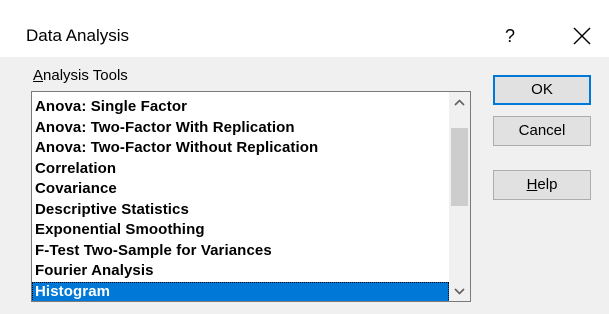 The width and height of the screenshot is (609, 314). I want to click on list-item: Exponential Smoothing, so click(240, 230).